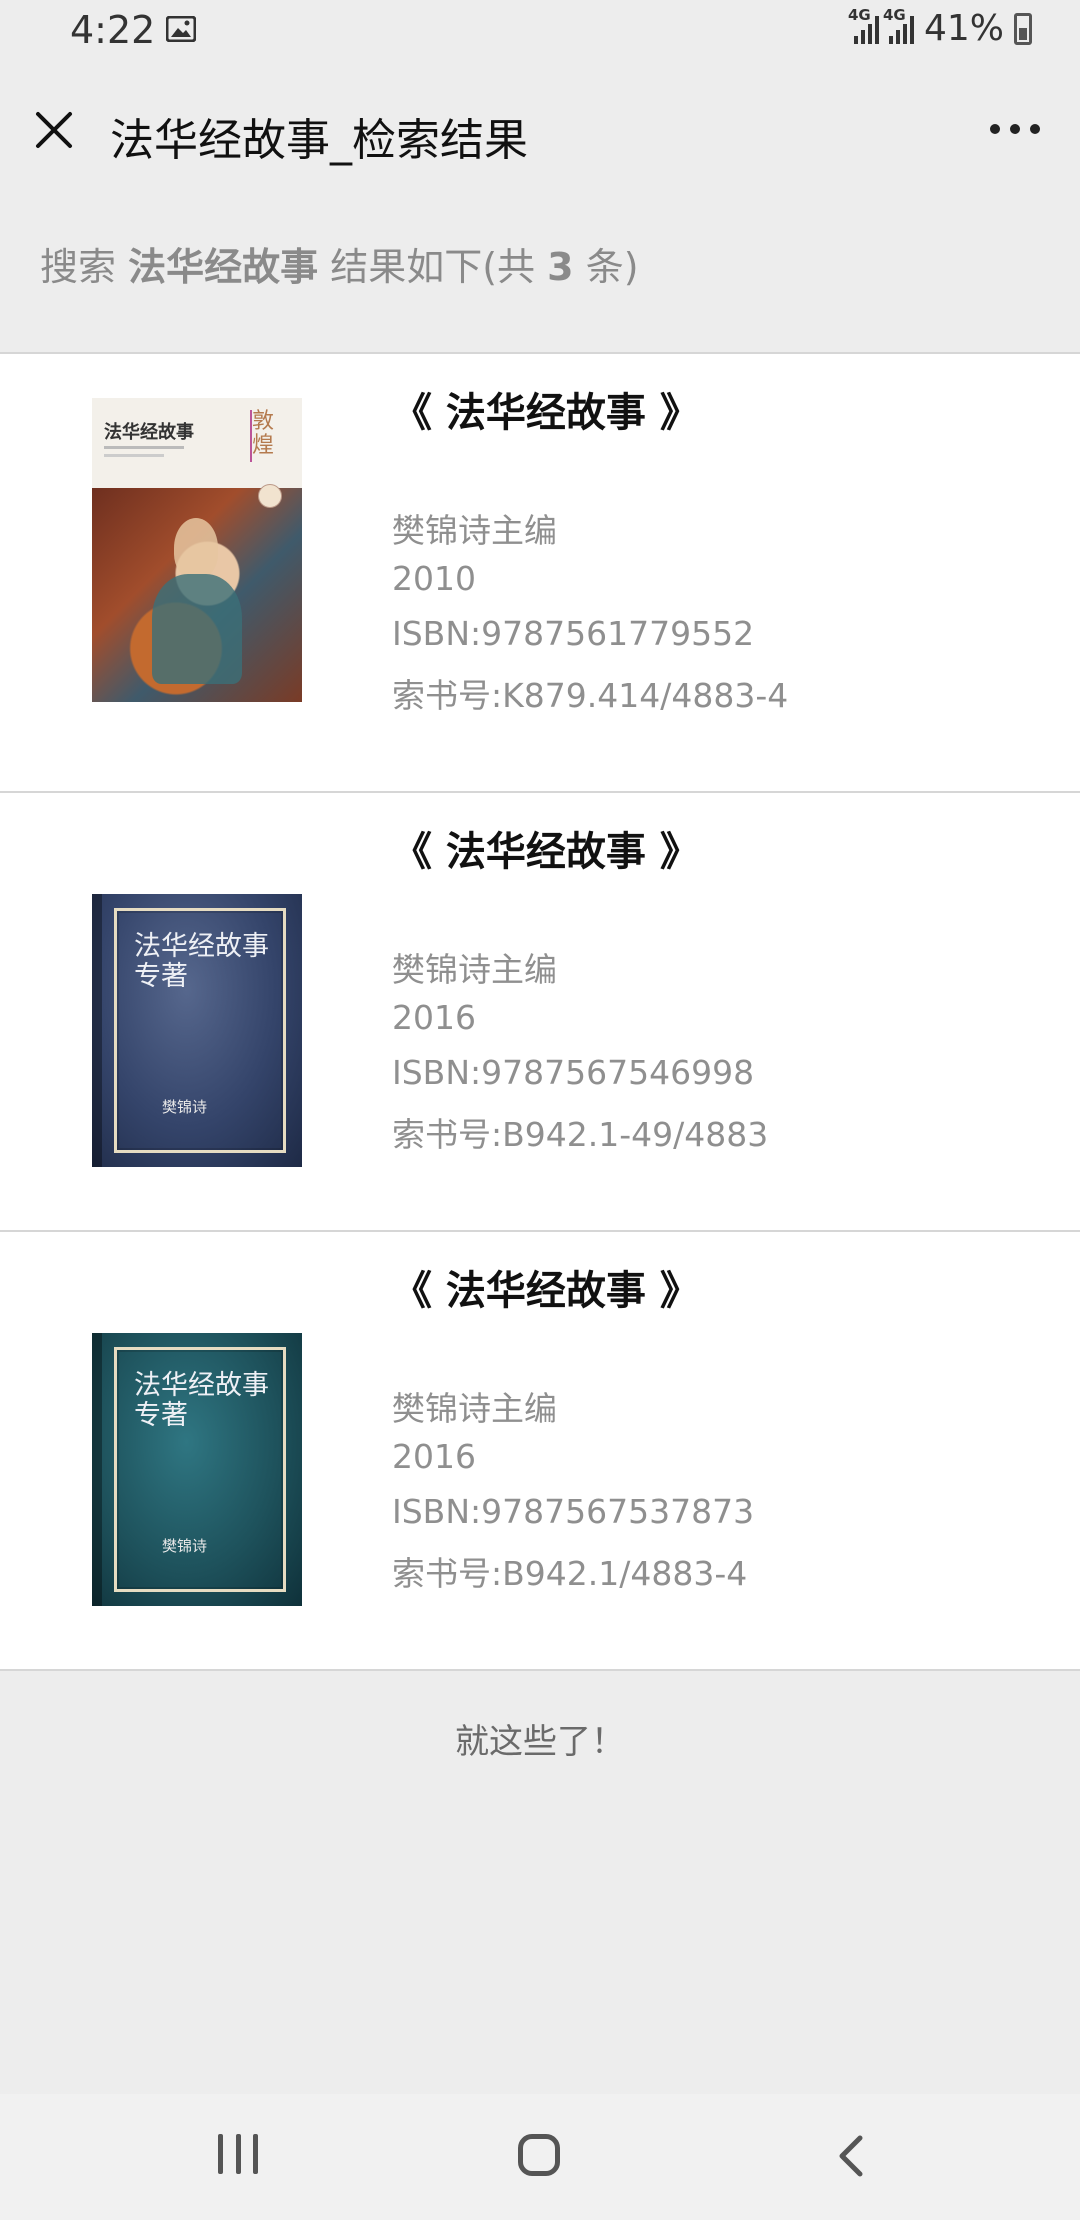 This screenshot has height=2220, width=1080. What do you see at coordinates (197, 550) in the screenshot?
I see `book-cover-image: 法华经故事 敦煌` at bounding box center [197, 550].